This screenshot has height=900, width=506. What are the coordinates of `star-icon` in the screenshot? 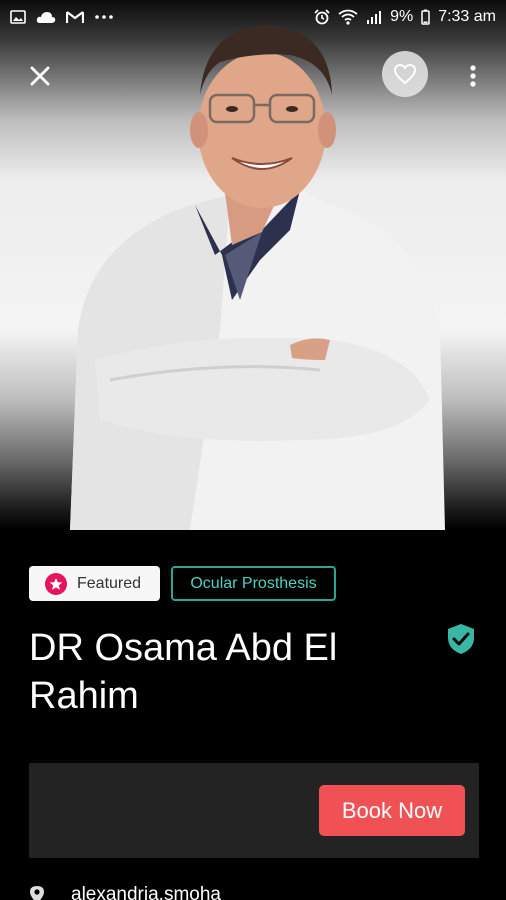 It's located at (56, 583).